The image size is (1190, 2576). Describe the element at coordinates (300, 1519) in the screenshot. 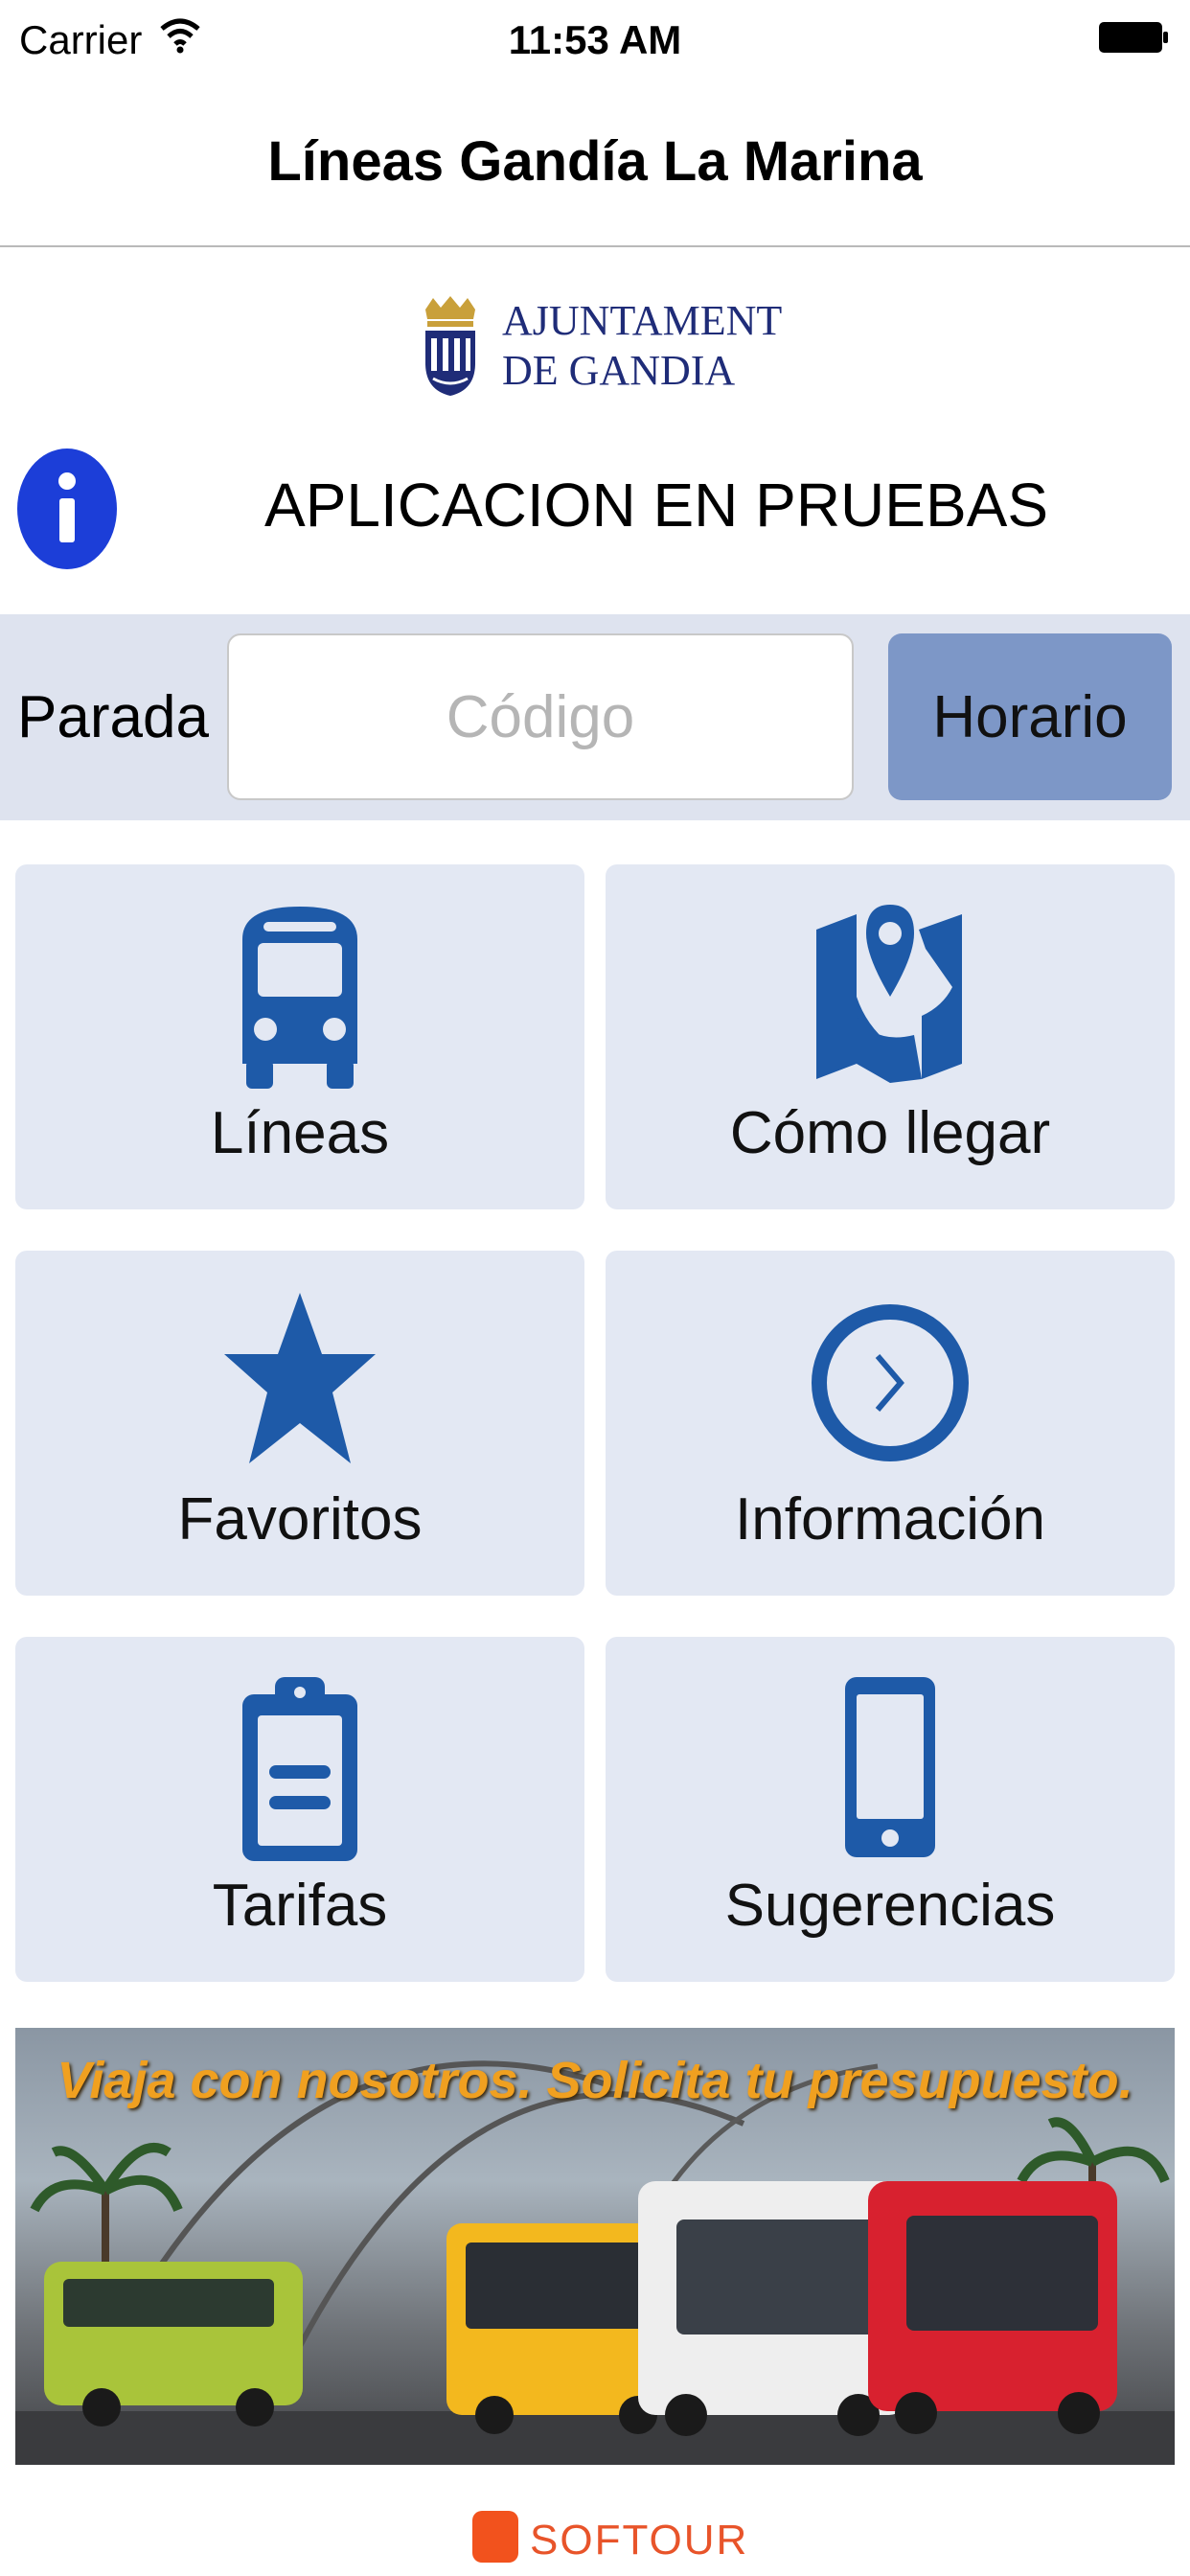

I see `tile-label: Favoritos` at that location.